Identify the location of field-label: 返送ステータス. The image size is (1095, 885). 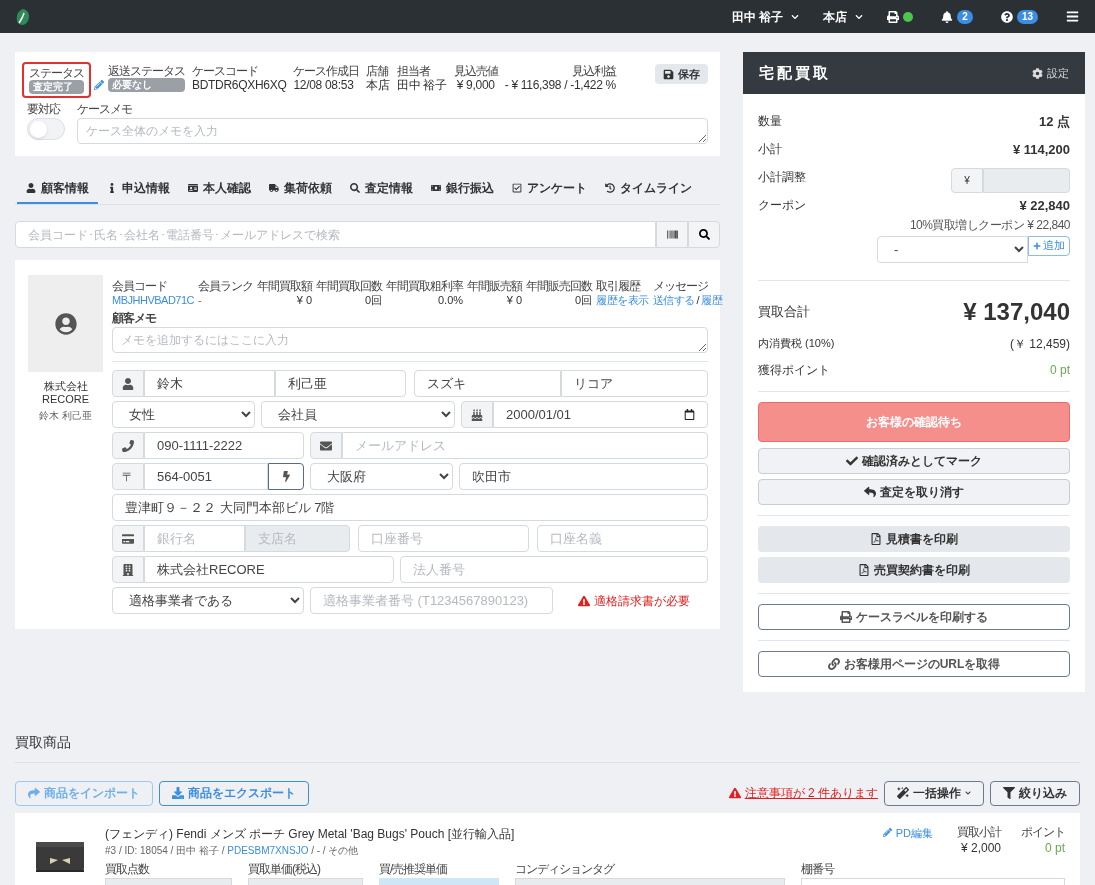
(146, 71).